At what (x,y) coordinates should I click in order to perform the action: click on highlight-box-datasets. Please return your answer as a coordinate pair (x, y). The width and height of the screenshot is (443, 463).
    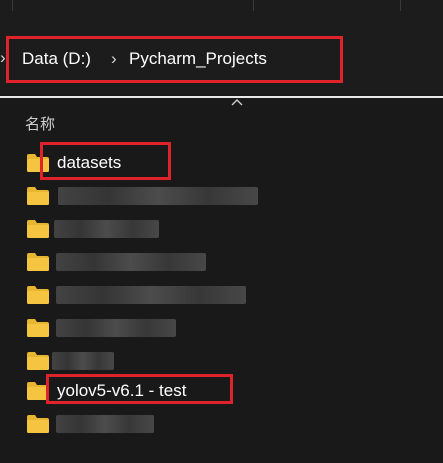
    Looking at the image, I should click on (105, 161).